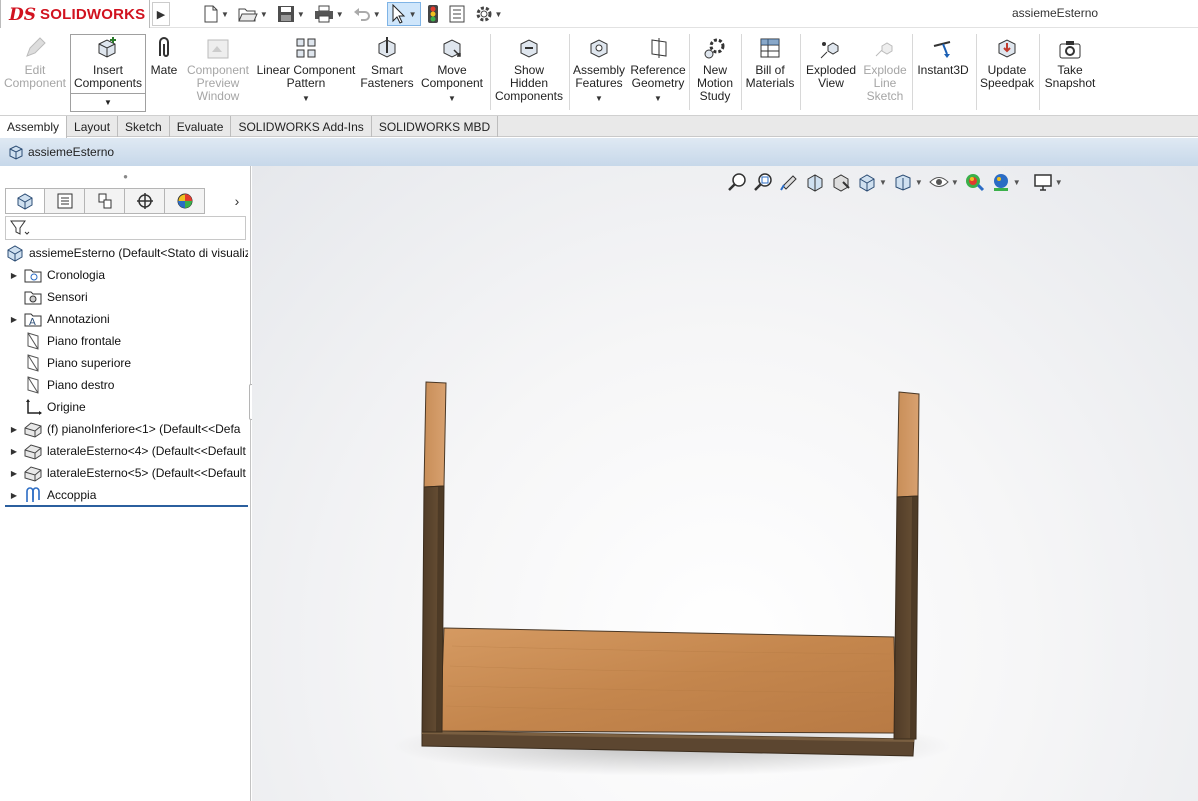 This screenshot has width=1198, height=801. What do you see at coordinates (216, 14) in the screenshot?
I see `new-document-button: ▼` at bounding box center [216, 14].